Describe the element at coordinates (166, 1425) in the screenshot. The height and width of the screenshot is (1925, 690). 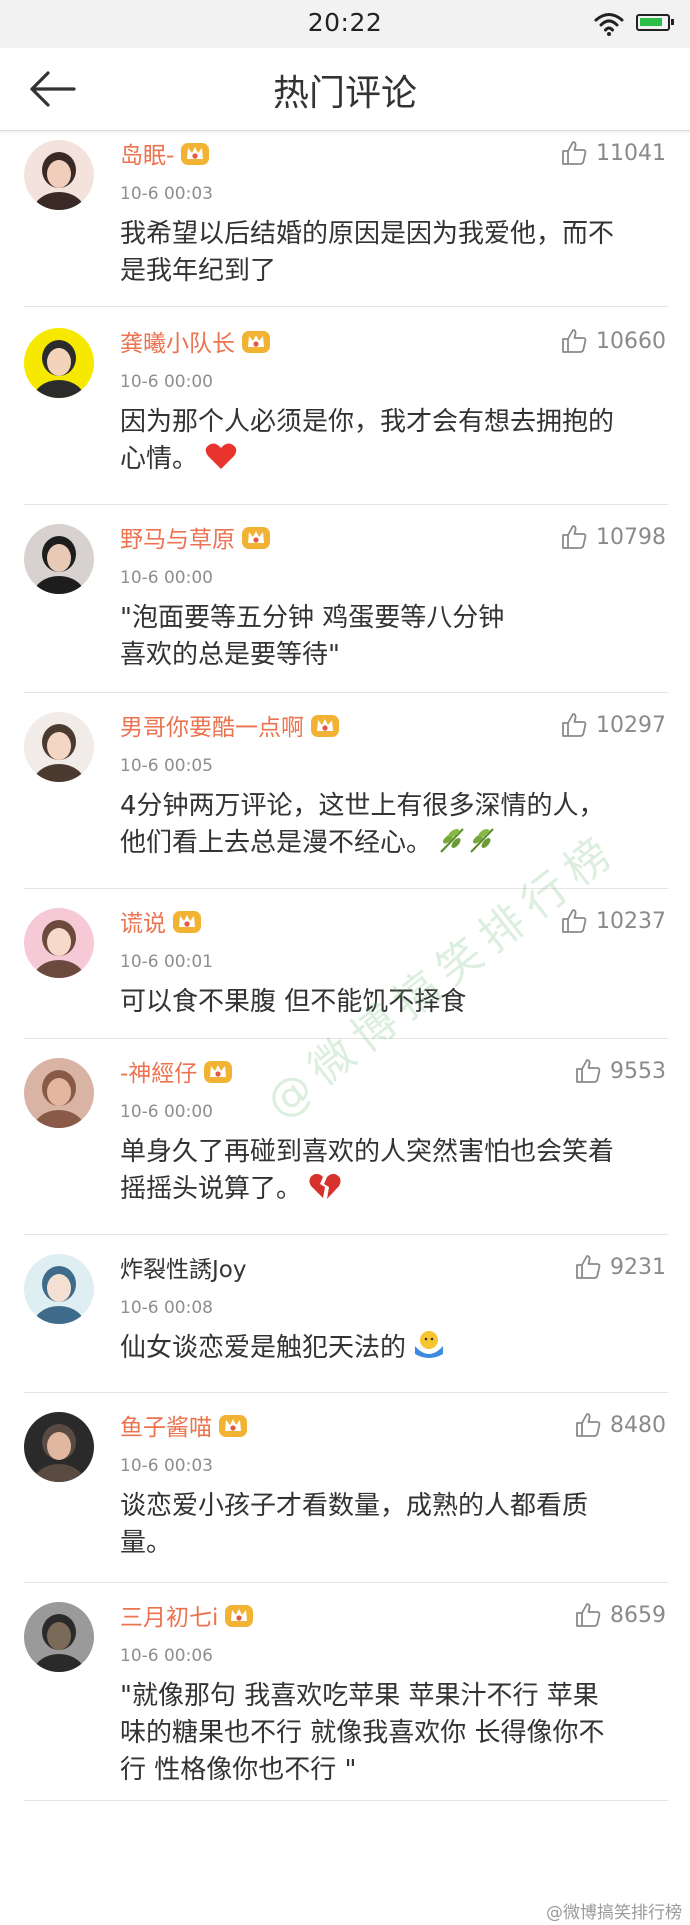
I see `username: 鱼子酱喵` at that location.